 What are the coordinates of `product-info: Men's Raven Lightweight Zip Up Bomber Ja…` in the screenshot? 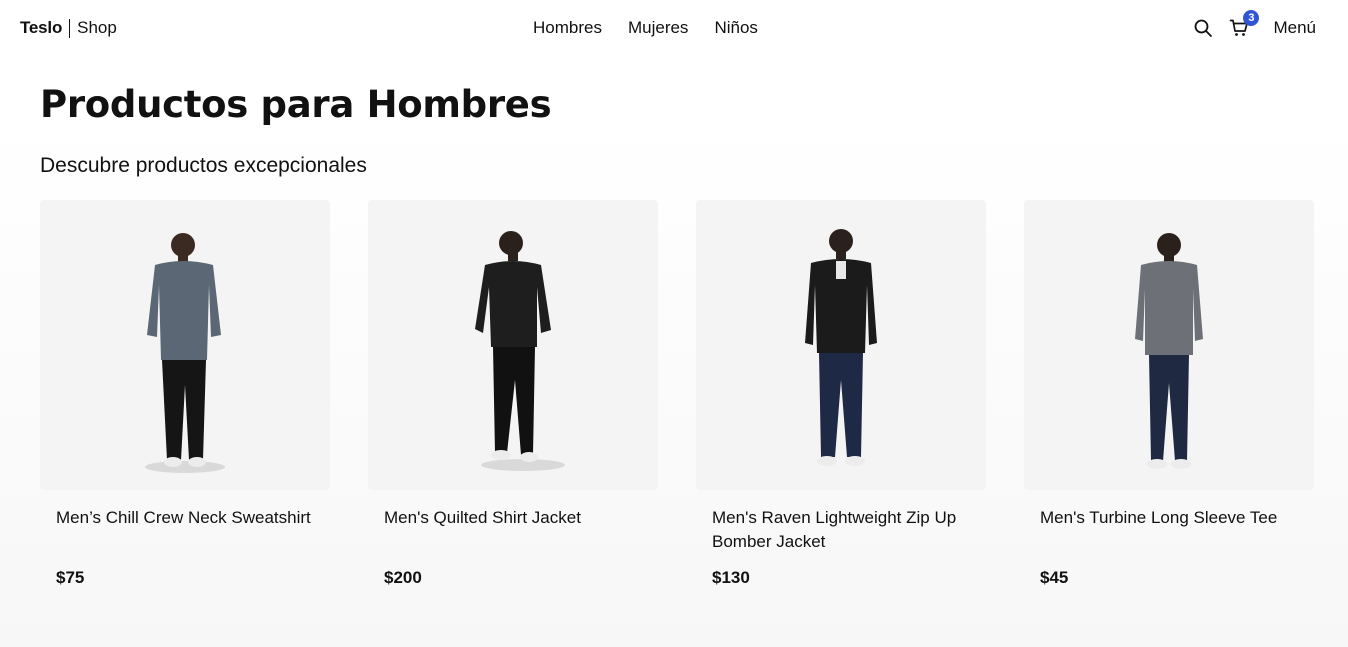 It's located at (841, 548).